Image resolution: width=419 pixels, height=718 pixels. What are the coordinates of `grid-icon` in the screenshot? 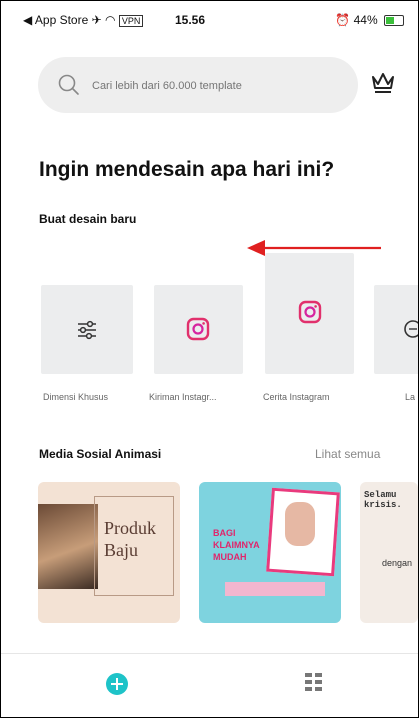 It's located at (314, 683).